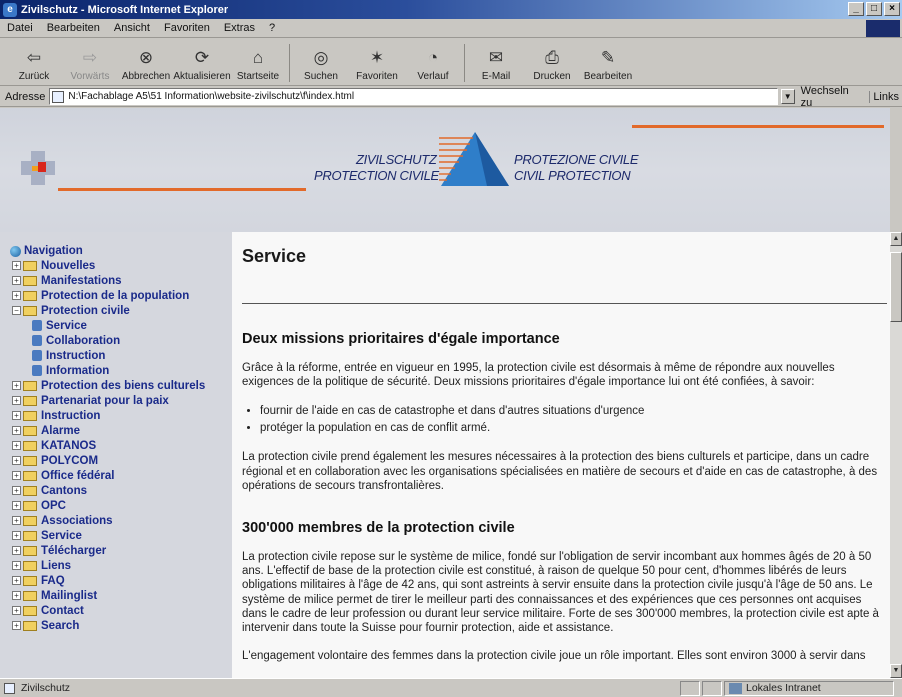 Image resolution: width=902 pixels, height=697 pixels. What do you see at coordinates (121, 565) in the screenshot?
I see `nav-item: + Liens` at bounding box center [121, 565].